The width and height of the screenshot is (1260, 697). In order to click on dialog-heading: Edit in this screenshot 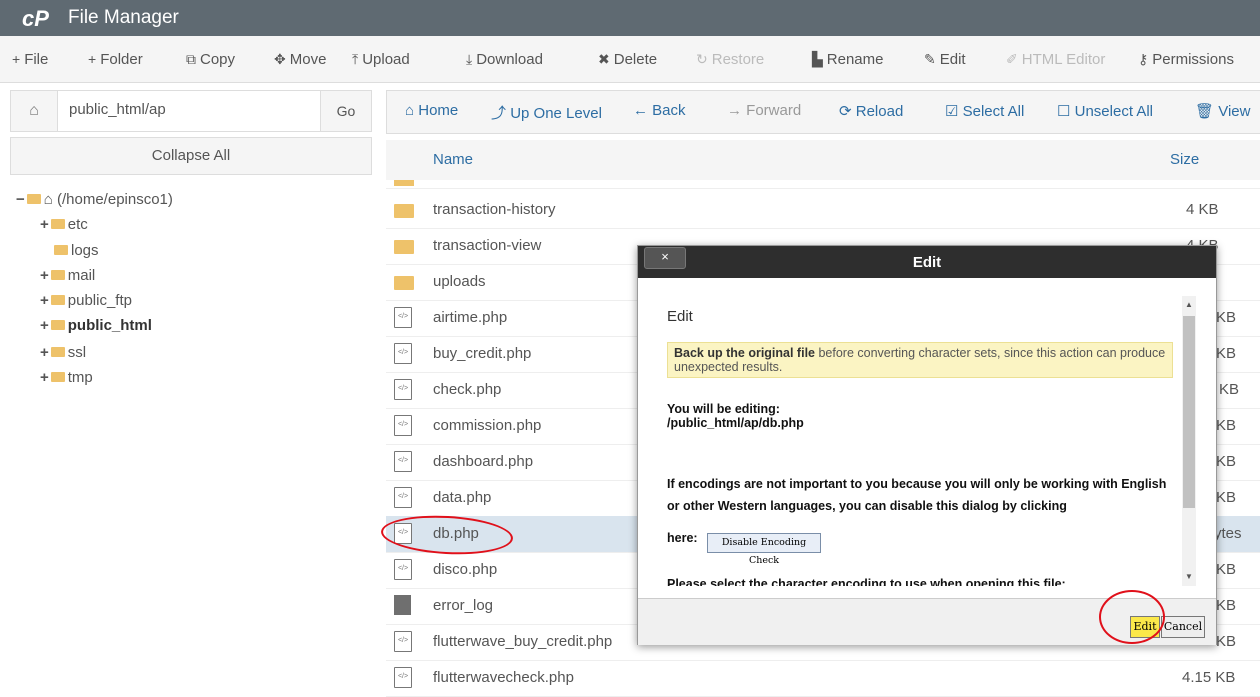, I will do `click(680, 316)`.